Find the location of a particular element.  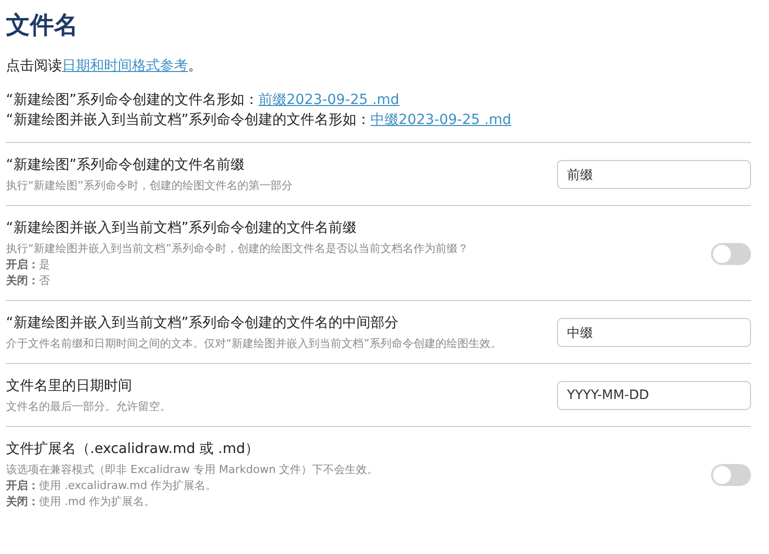

section-heading: 文件名 is located at coordinates (42, 25).